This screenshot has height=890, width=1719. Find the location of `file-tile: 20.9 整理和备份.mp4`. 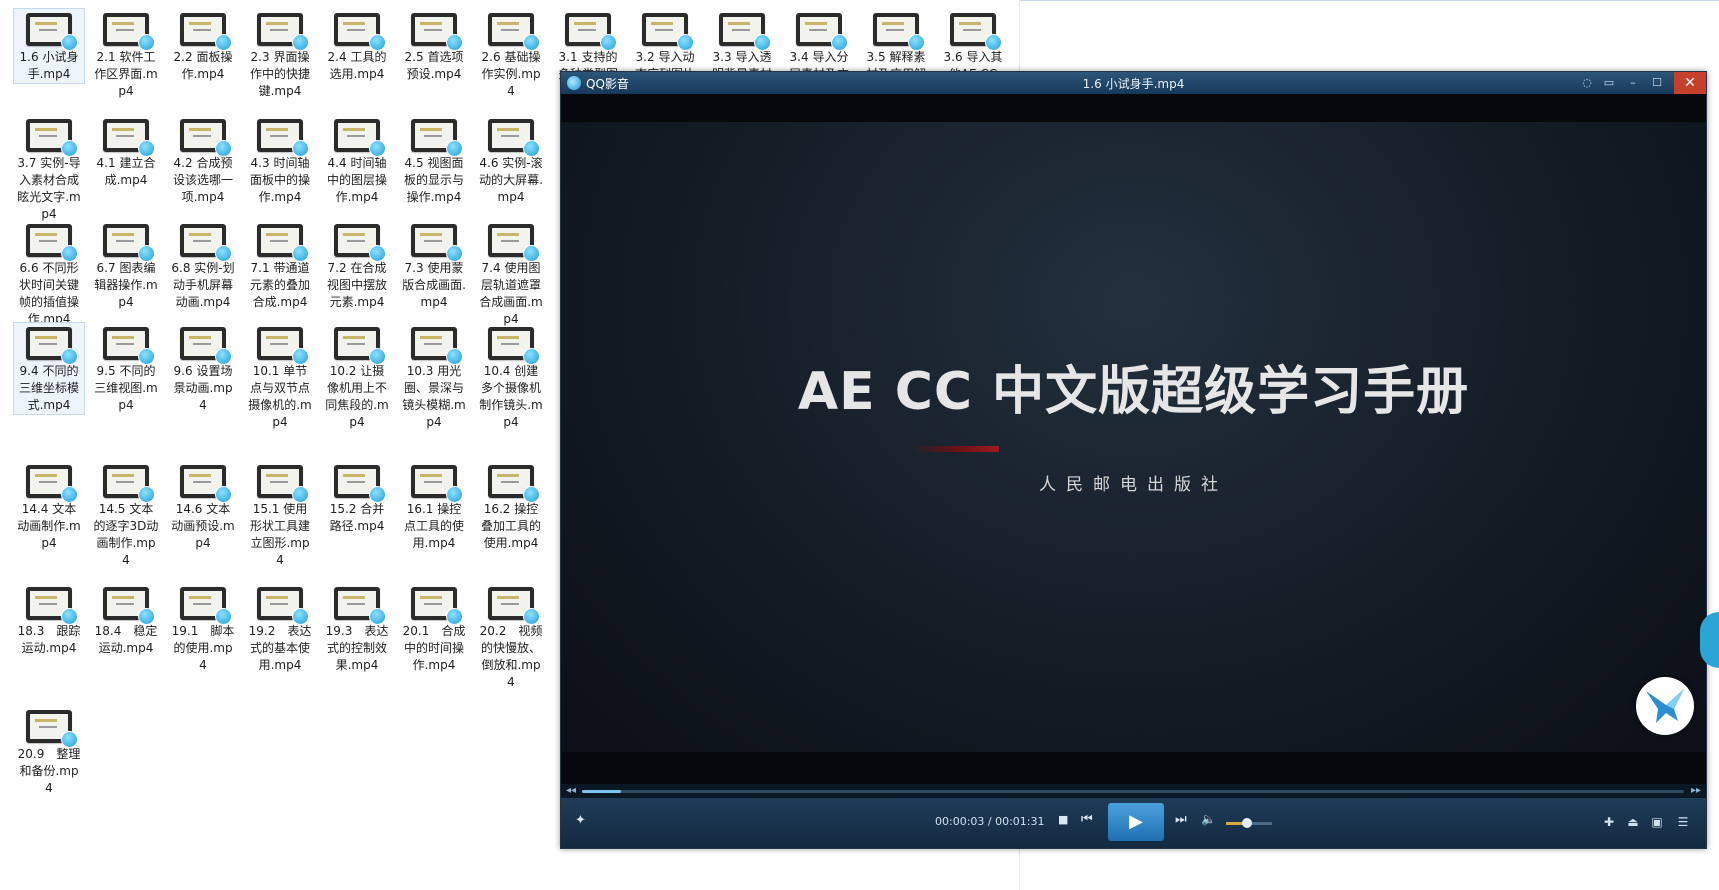

file-tile: 20.9 整理和备份.mp4 is located at coordinates (49, 751).